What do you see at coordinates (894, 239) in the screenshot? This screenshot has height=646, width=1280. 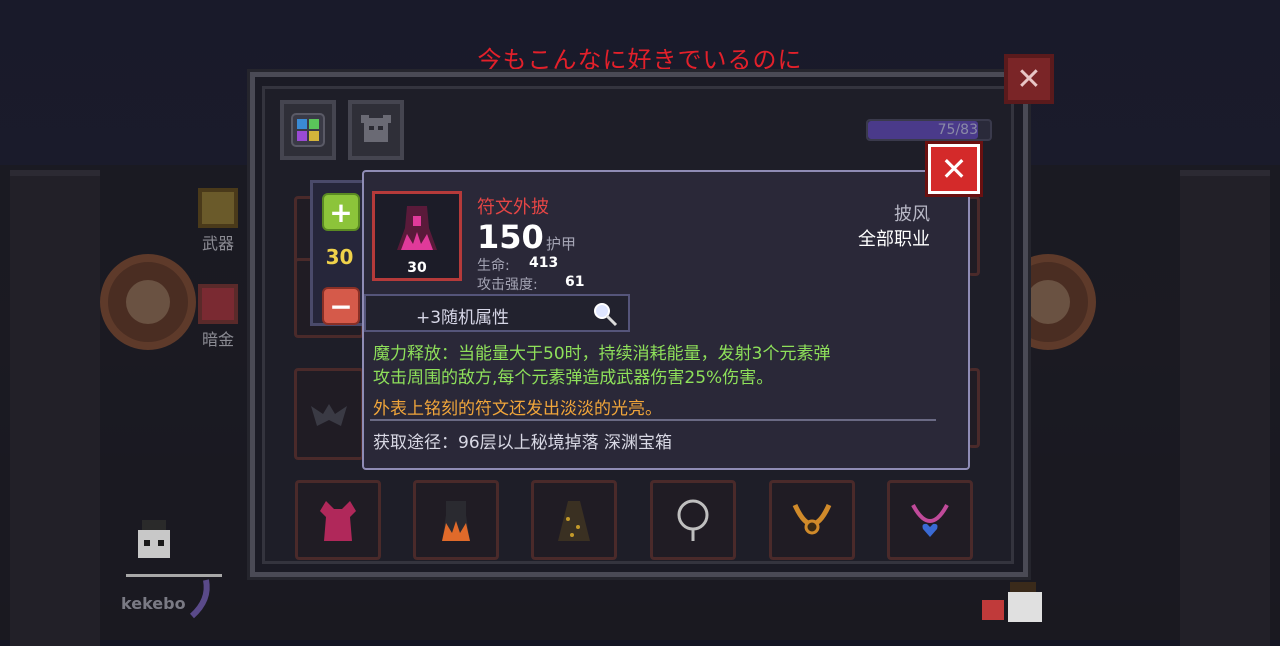 I see `item-class: 全部职业` at bounding box center [894, 239].